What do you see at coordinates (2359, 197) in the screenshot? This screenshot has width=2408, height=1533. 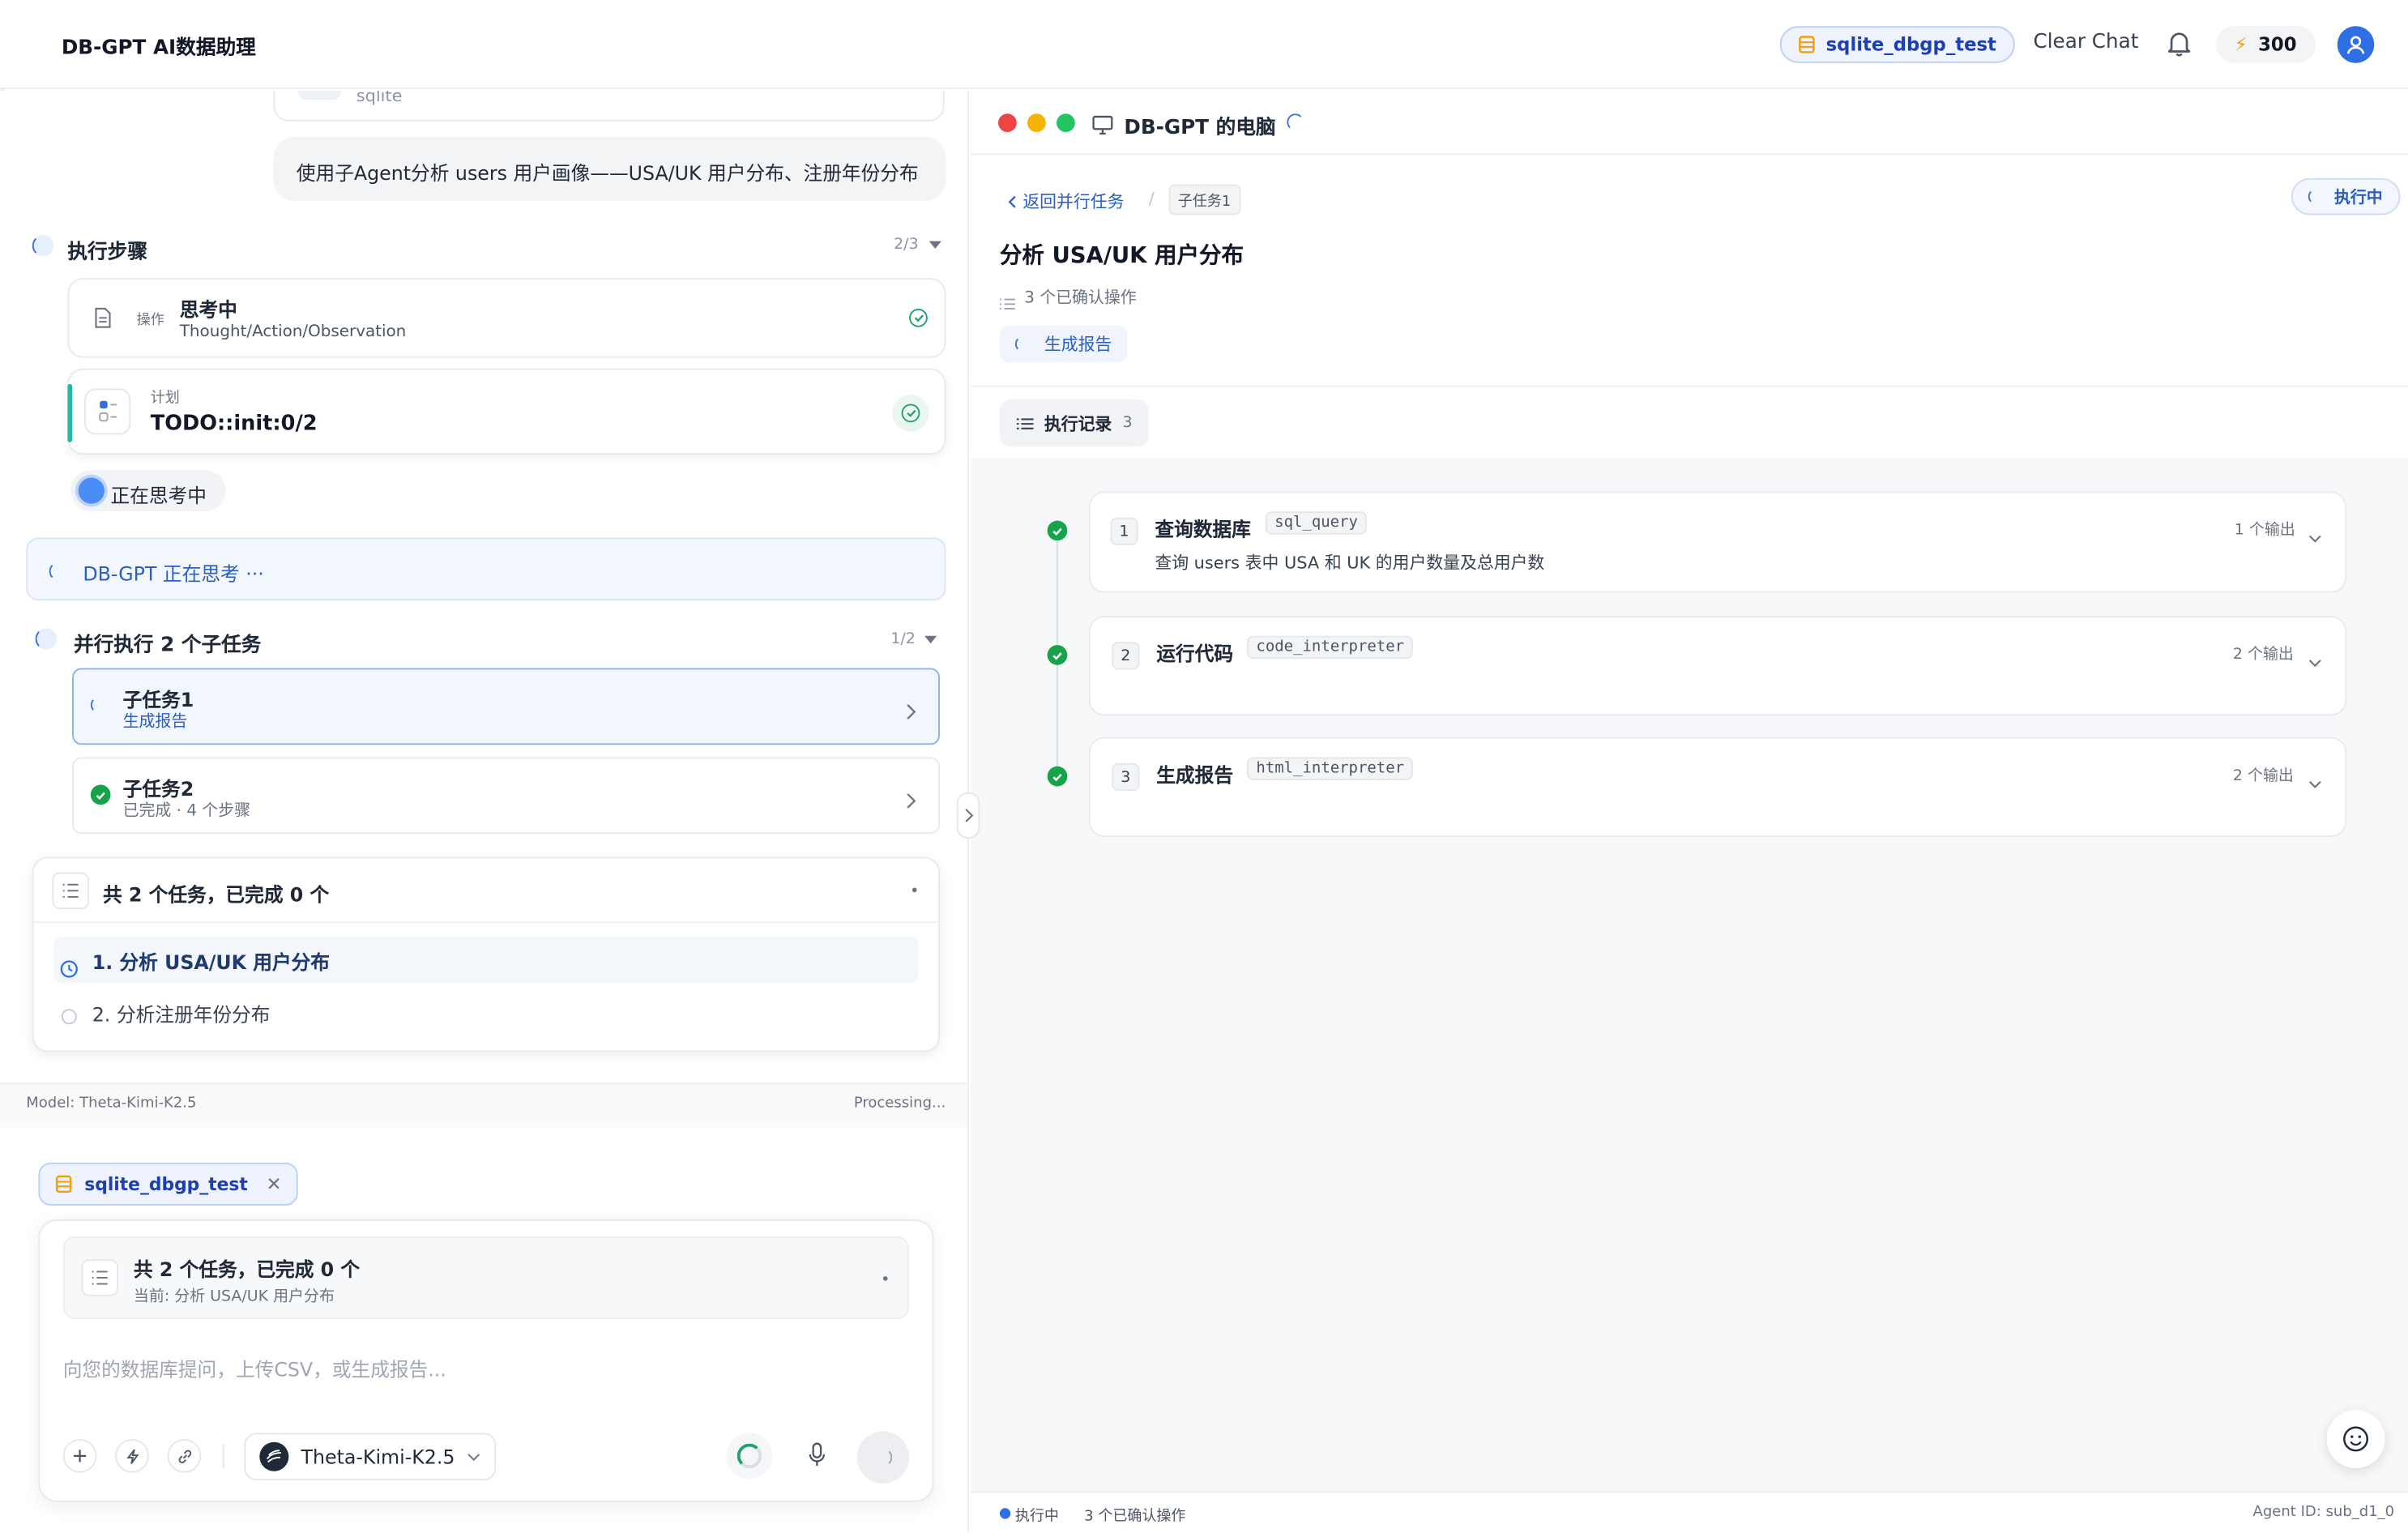 I see `status-badge-label: 执行中` at bounding box center [2359, 197].